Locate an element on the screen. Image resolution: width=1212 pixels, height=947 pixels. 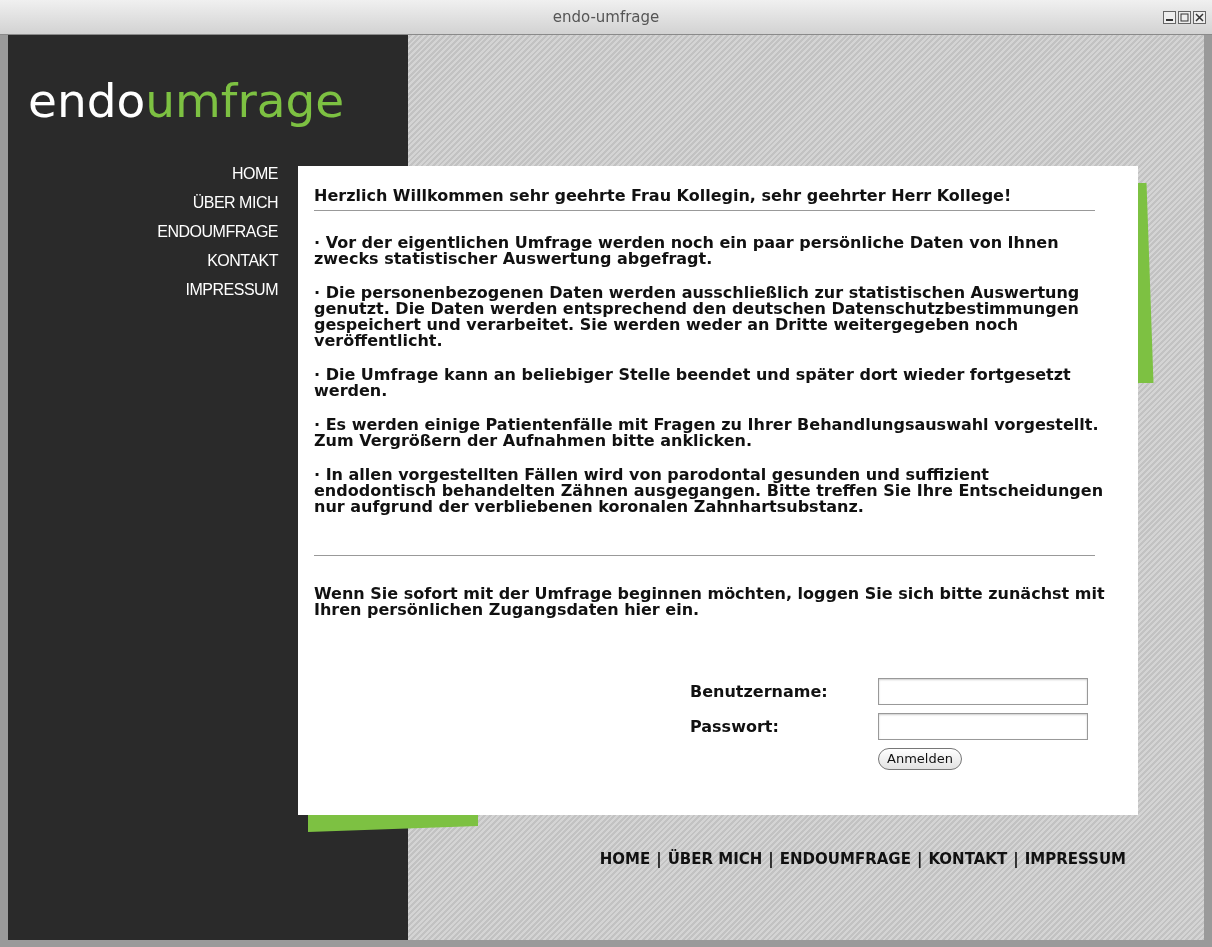
footer-link: HOME is located at coordinates (625, 858).